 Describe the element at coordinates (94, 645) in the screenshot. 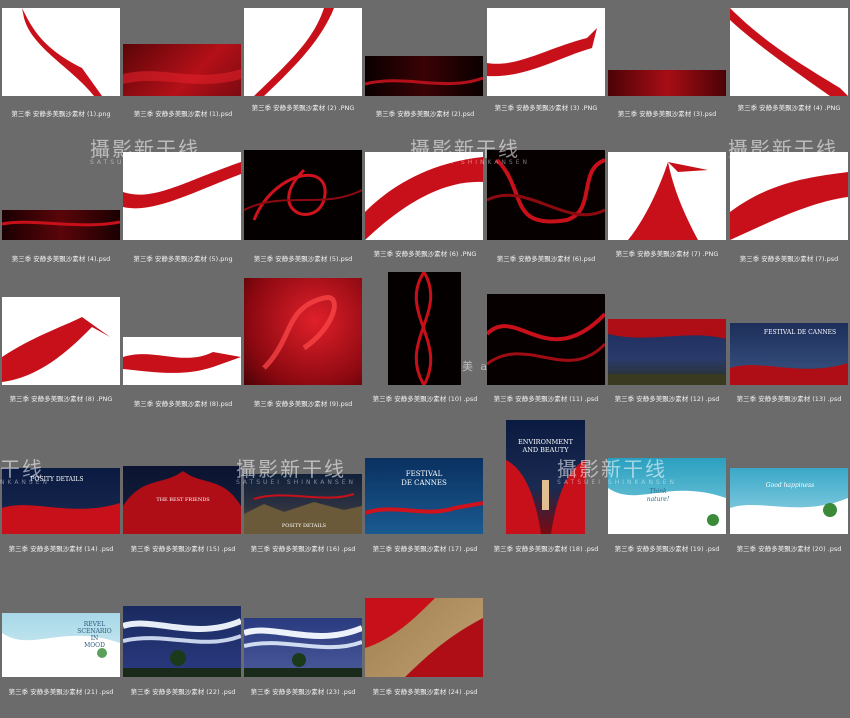

I see `poster-title-line4: MOOD` at that location.